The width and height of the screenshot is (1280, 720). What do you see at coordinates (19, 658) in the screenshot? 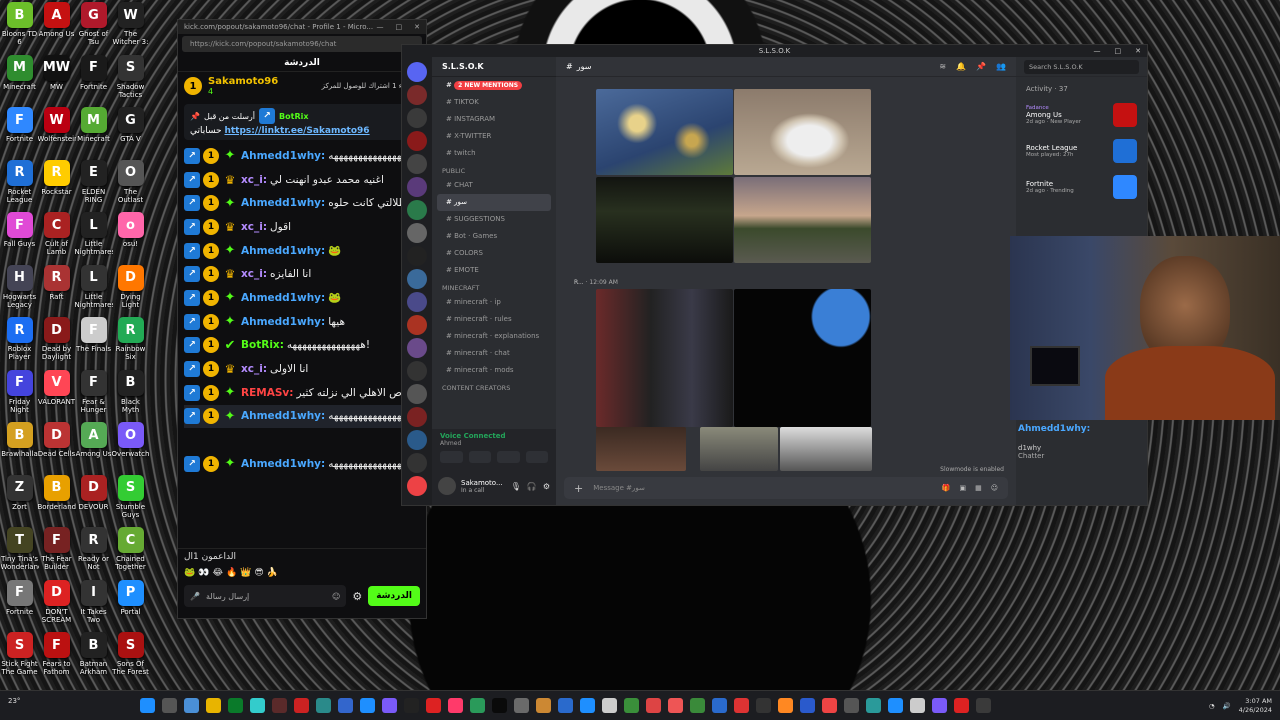
I see `desktop-icon: S Stick Fight The Game` at bounding box center [19, 658].